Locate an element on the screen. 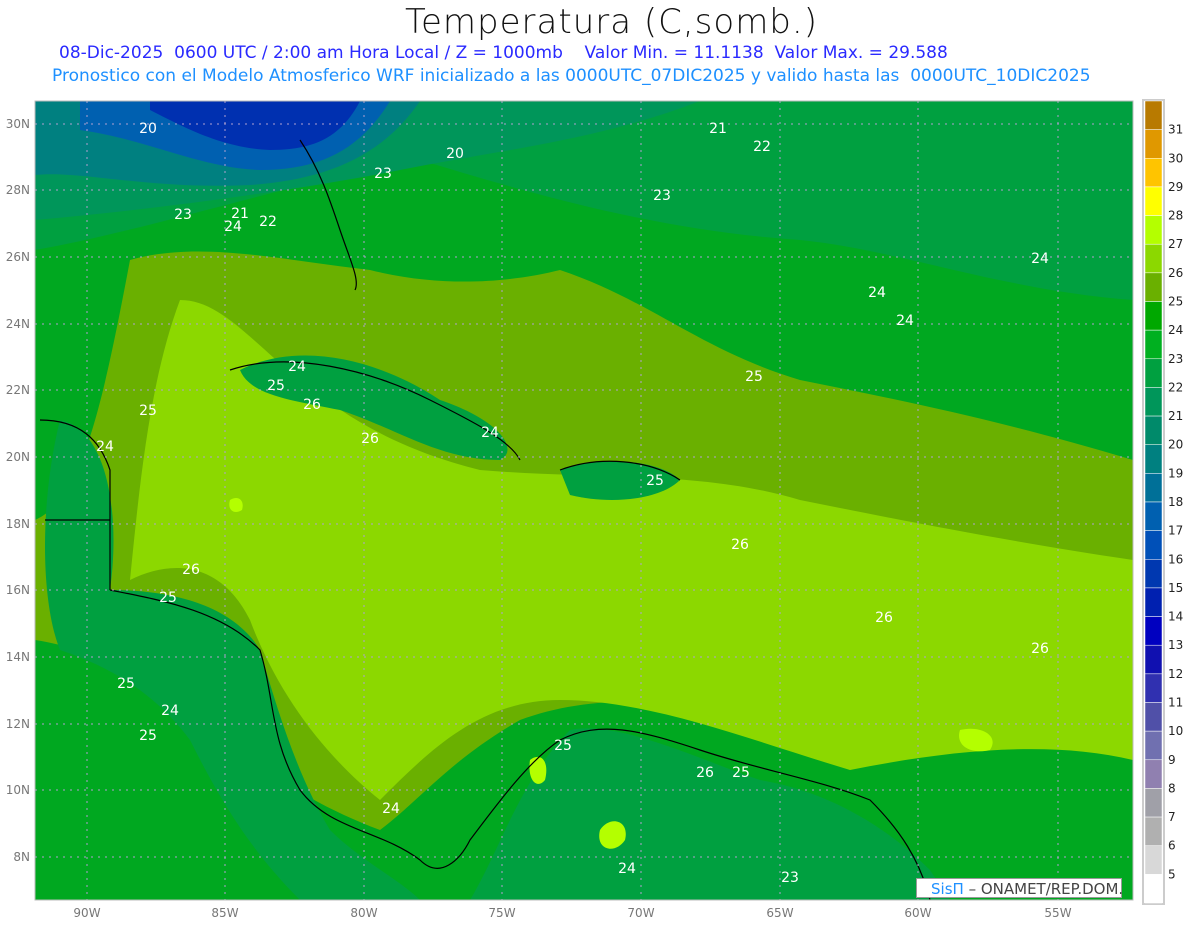 The width and height of the screenshot is (1200, 927). colorbar-label: 13 is located at coordinates (1175, 645).